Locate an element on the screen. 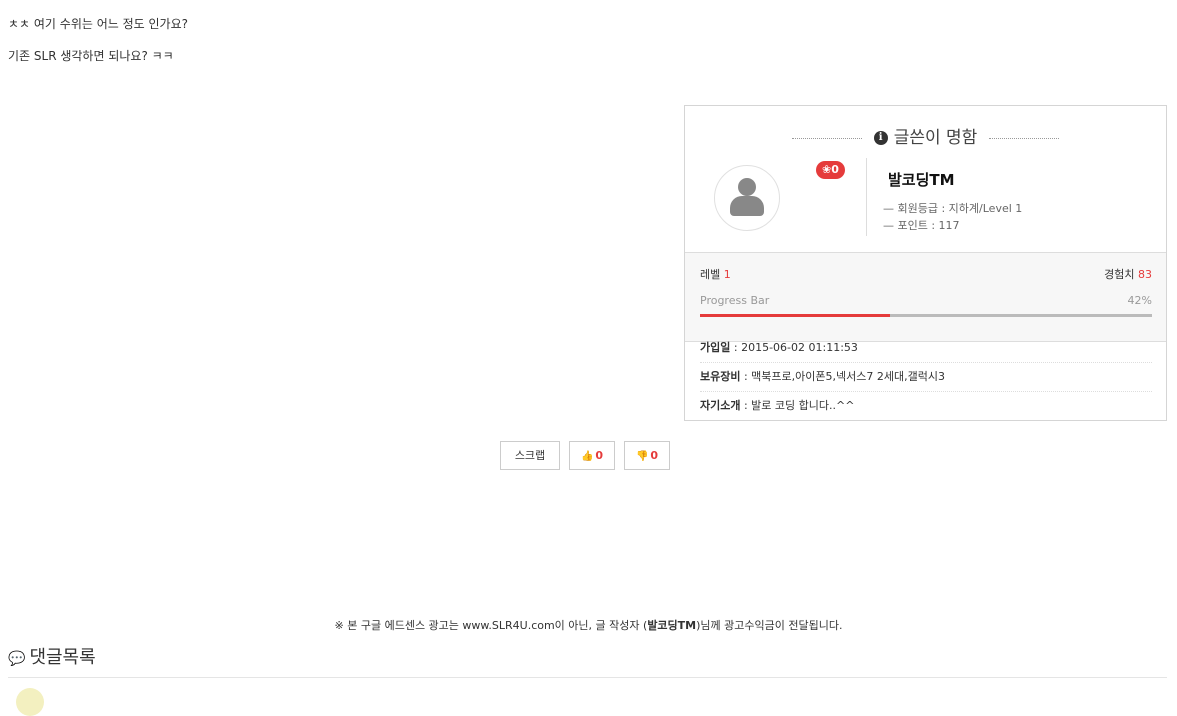  join-date-label: 가입일 is located at coordinates (715, 347).